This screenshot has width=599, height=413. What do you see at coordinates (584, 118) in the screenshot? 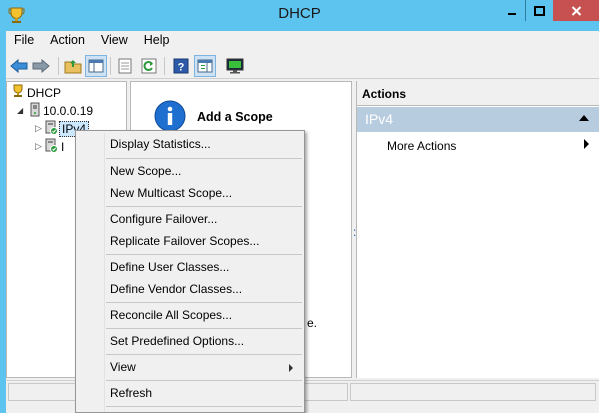
I see `collapse-caret-icon` at bounding box center [584, 118].